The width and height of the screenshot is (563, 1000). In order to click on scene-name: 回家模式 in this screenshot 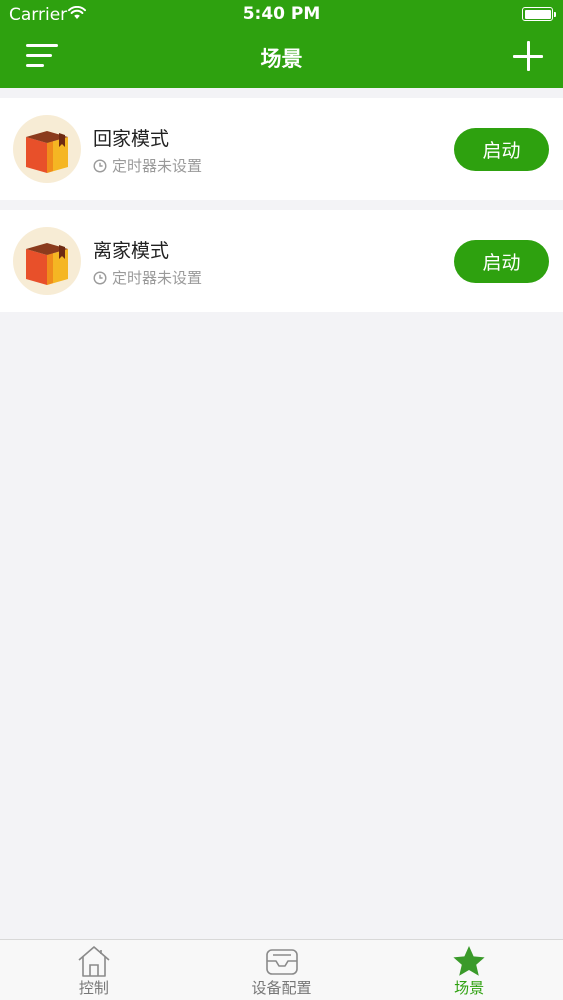, I will do `click(131, 139)`.